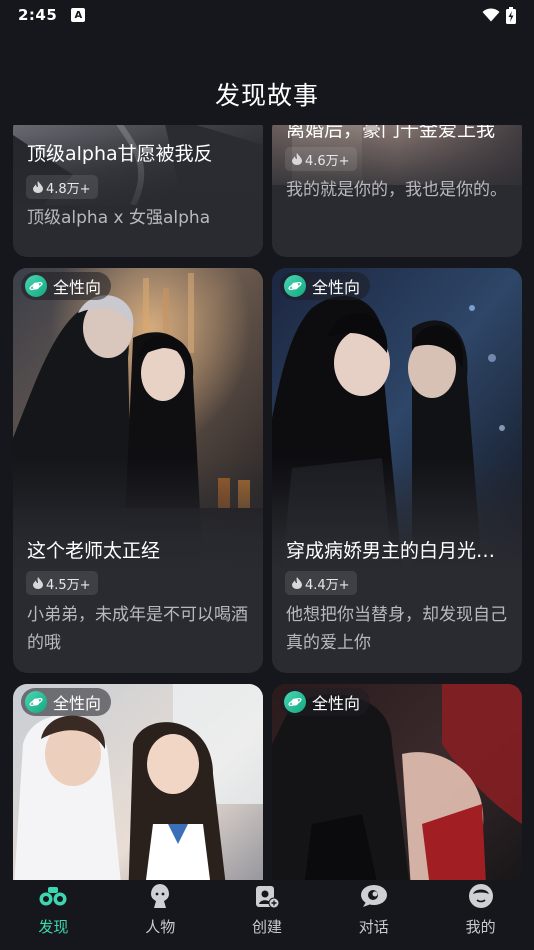 Image resolution: width=534 pixels, height=950 pixels. What do you see at coordinates (68, 585) in the screenshot?
I see `hotness-count: 4.5万+` at bounding box center [68, 585].